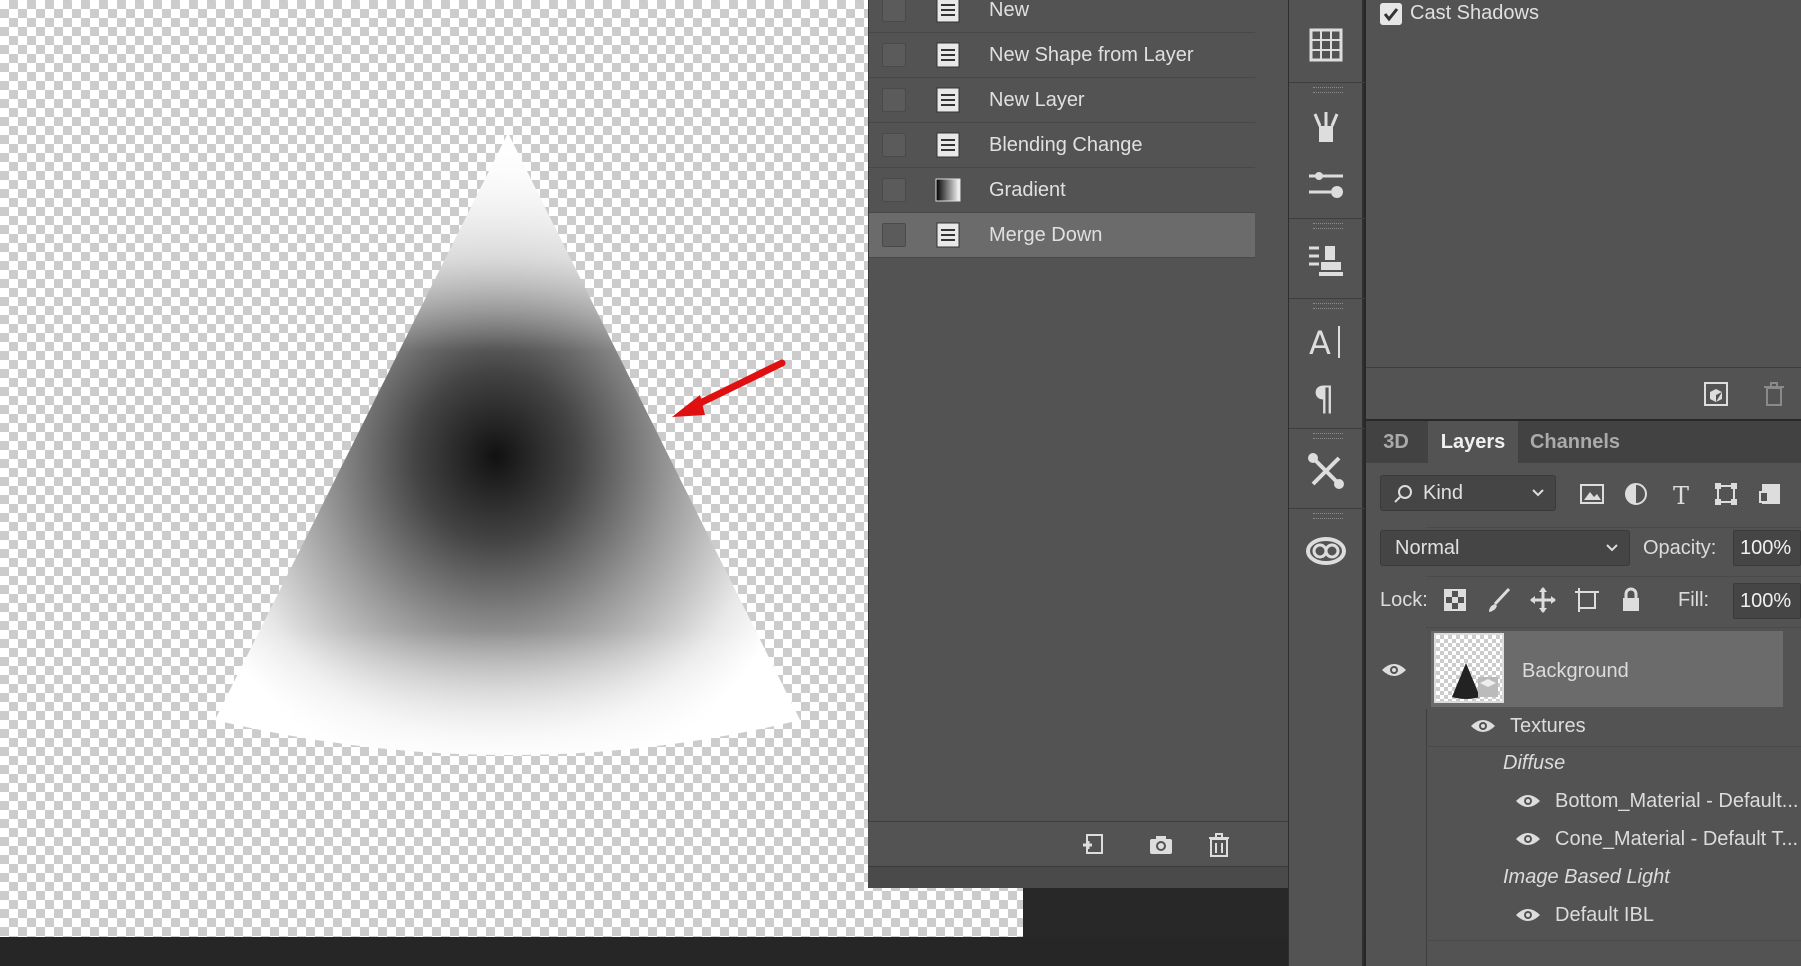 This screenshot has height=966, width=1801. Describe the element at coordinates (1694, 600) in the screenshot. I see `fill-label: Fill:` at that location.